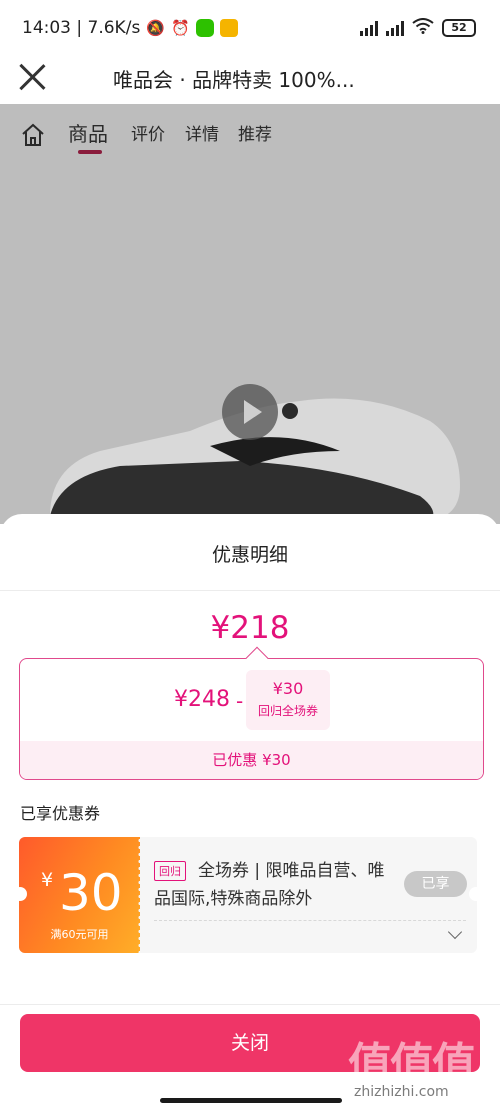  I want to click on coupon-notch-right, so click(476, 894).